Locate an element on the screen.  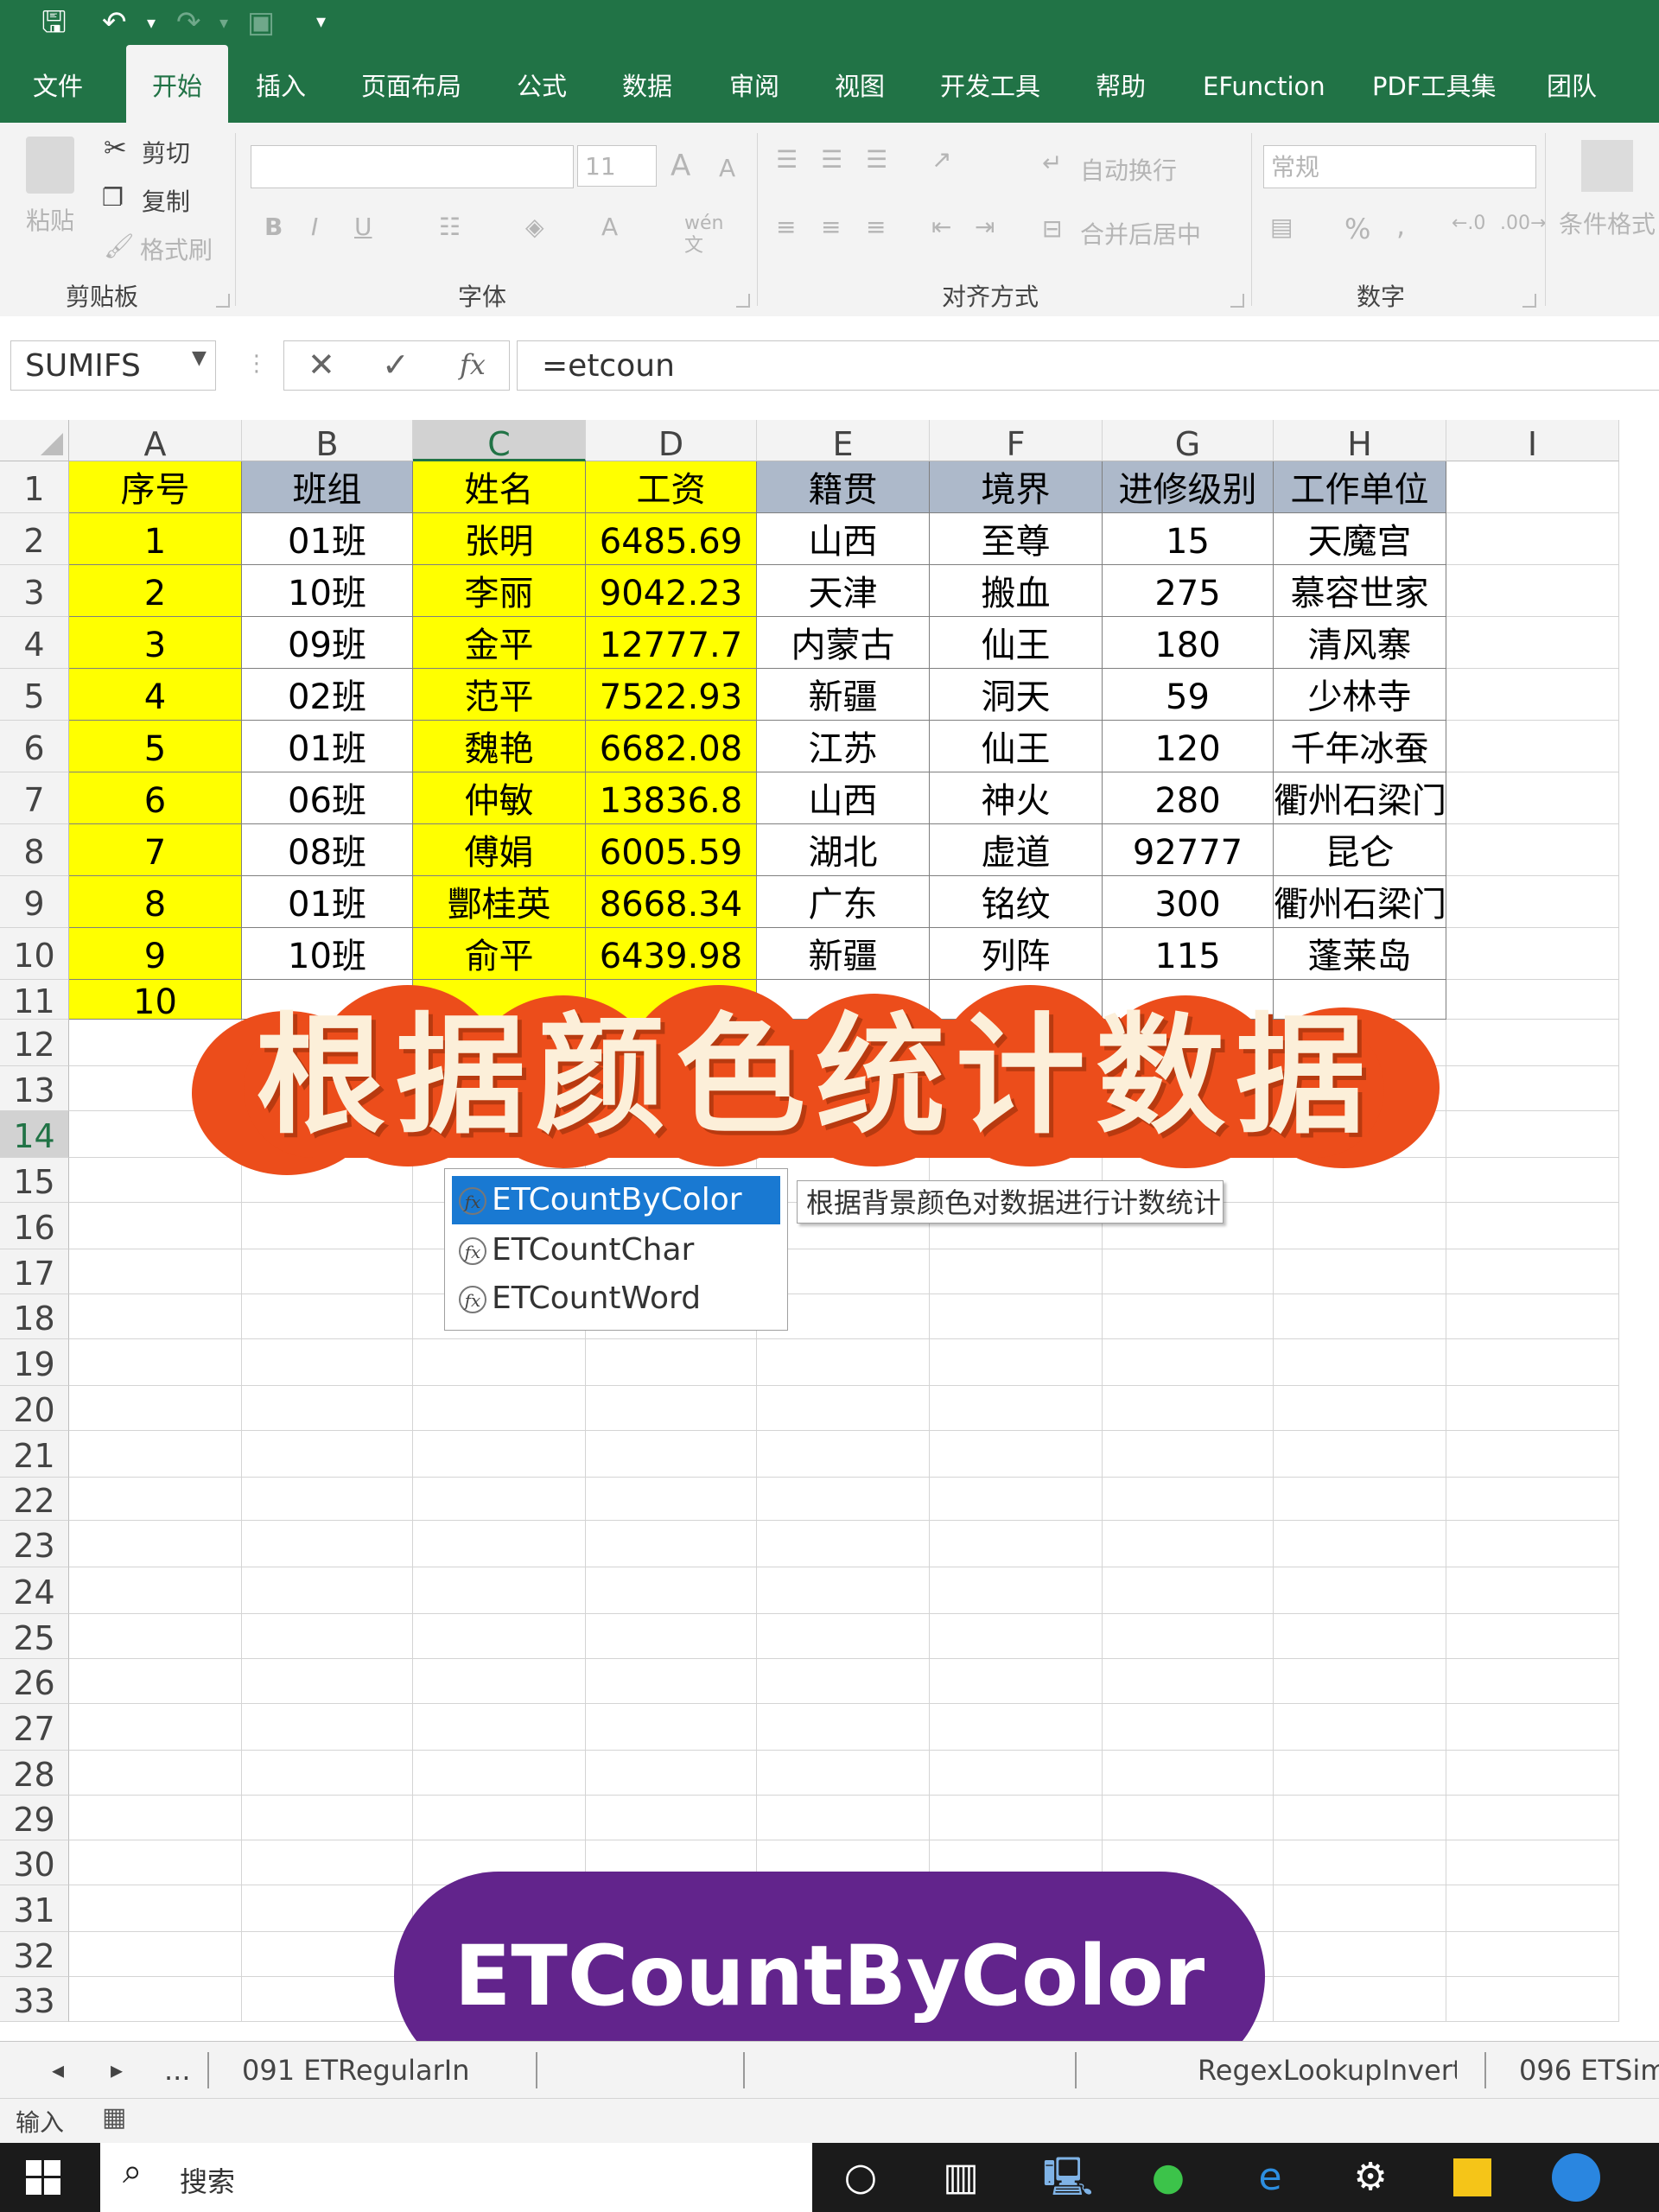
cell-d7: 13836.8 is located at coordinates (671, 798).